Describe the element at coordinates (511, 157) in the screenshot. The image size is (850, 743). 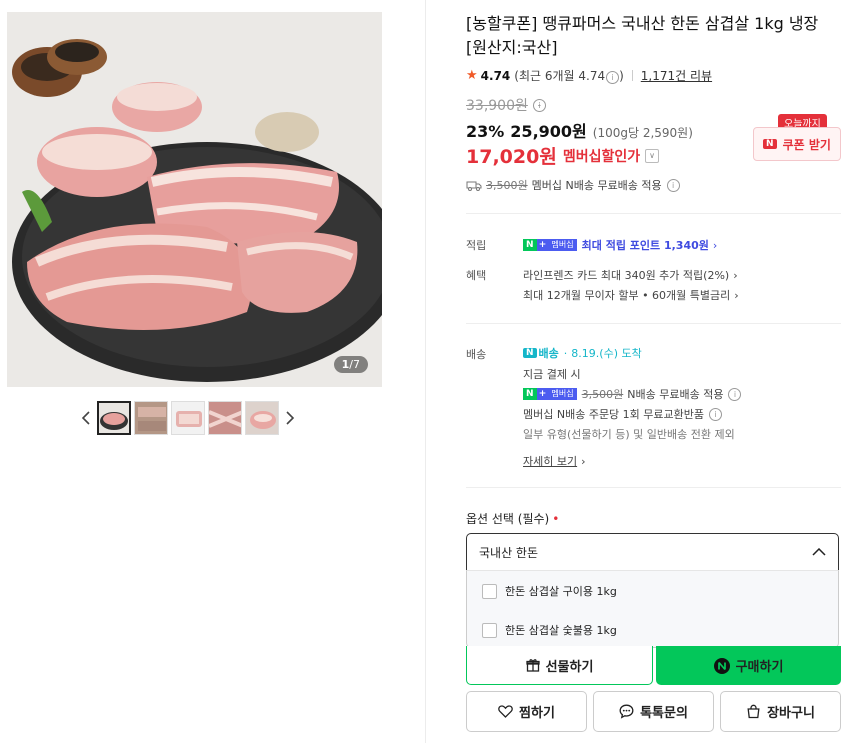
I see `member-price: 17,020원` at that location.